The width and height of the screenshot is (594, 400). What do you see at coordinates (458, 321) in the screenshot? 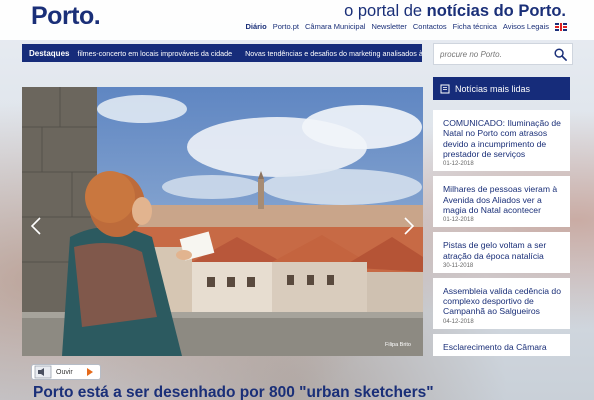
I see `news-date: 04-12-2018` at bounding box center [458, 321].